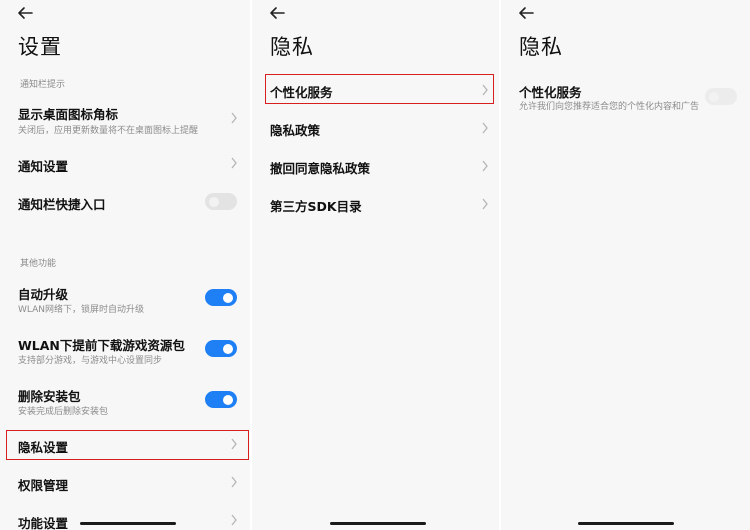 The image size is (750, 530). I want to click on privacy-item-revoke: 撤回同意隐私政策, so click(375, 166).